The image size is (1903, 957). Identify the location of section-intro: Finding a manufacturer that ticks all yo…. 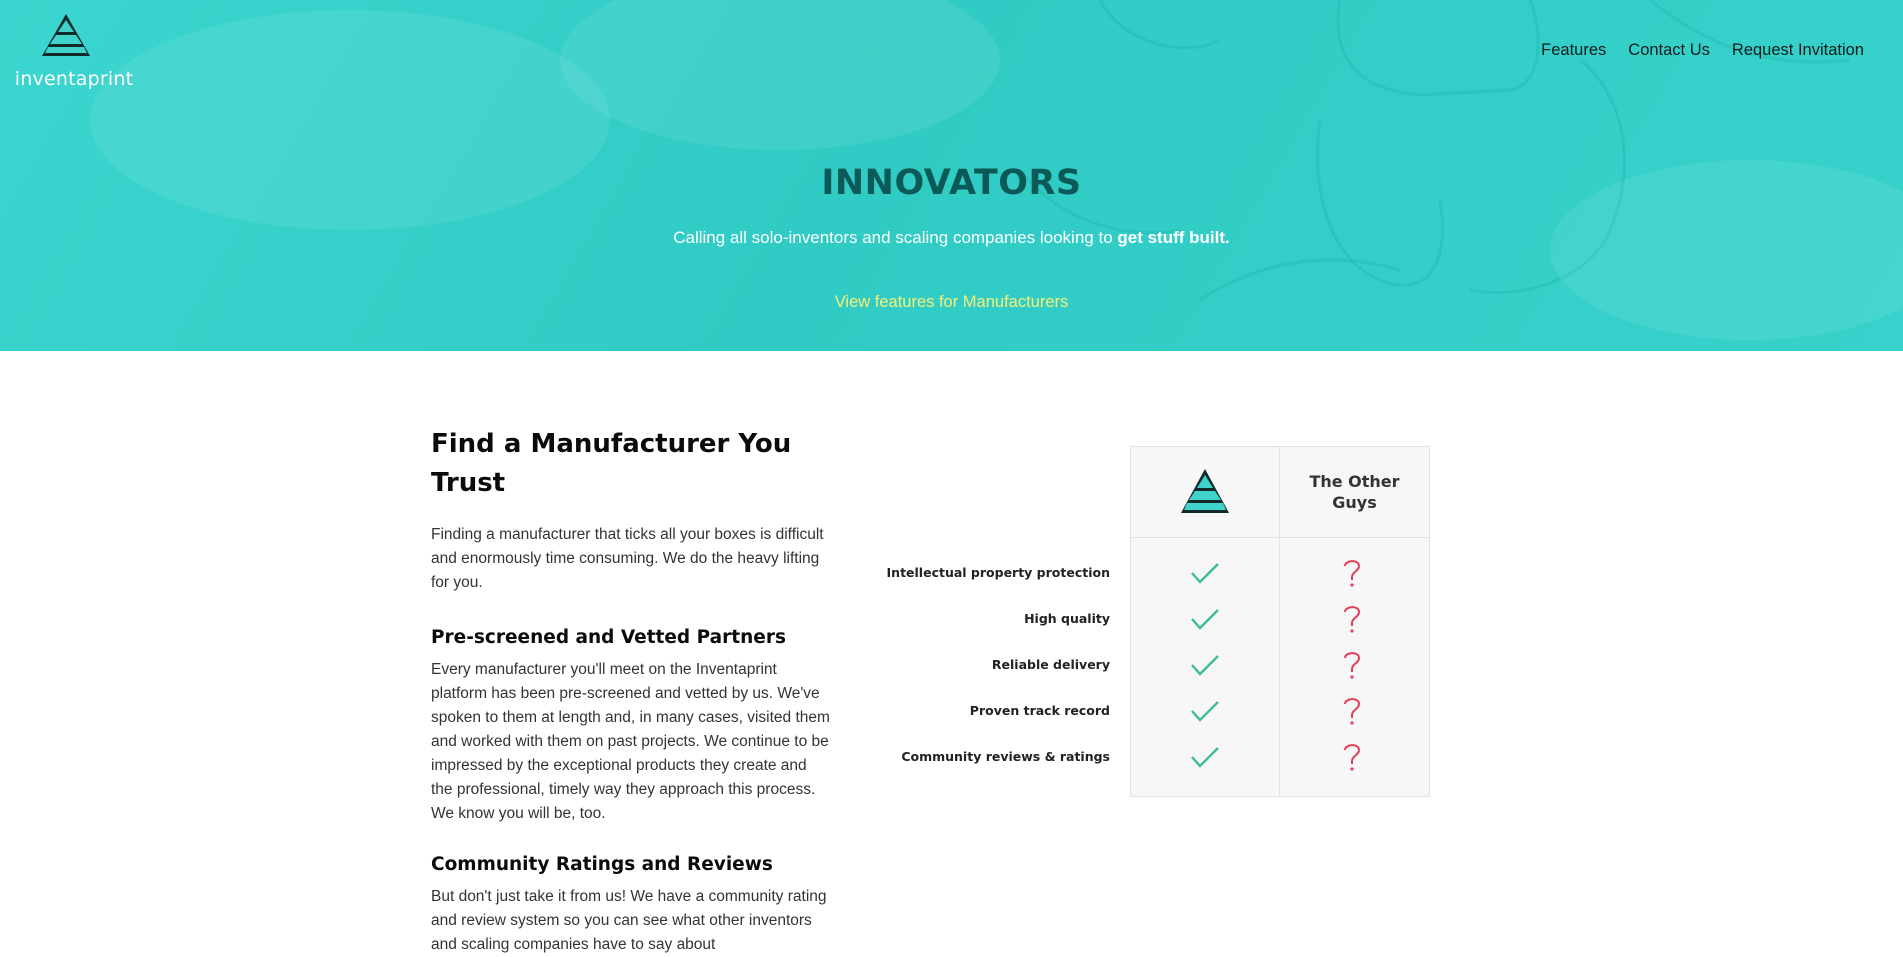
(627, 558).